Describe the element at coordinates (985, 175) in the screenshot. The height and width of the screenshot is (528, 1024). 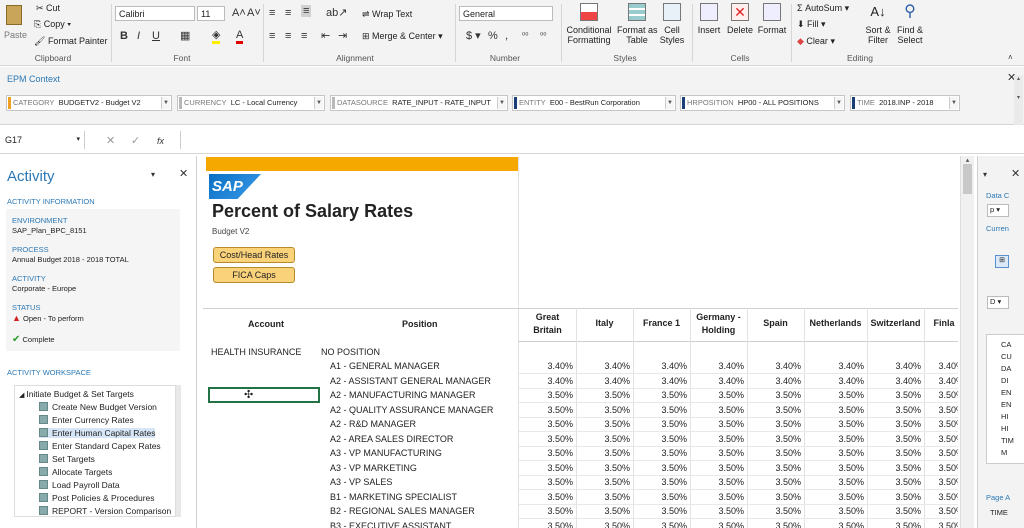
I see `chevron-down-icon: ▾` at that location.